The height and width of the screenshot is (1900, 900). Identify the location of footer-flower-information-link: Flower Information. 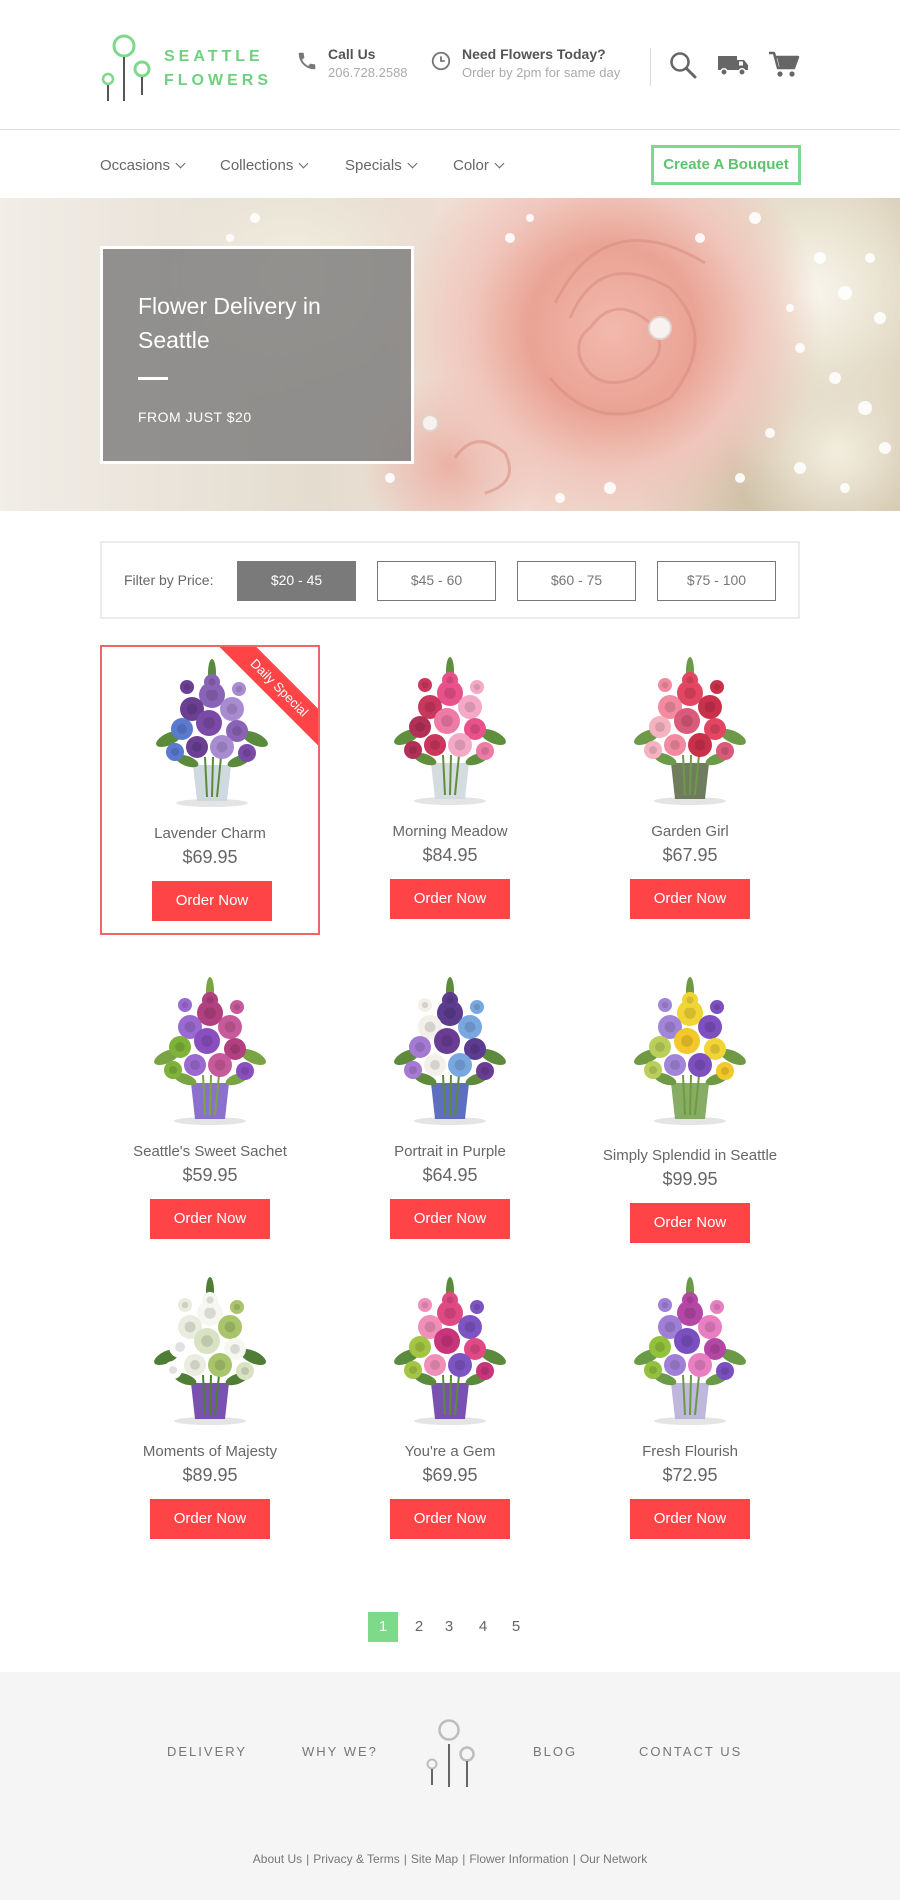
(518, 1859).